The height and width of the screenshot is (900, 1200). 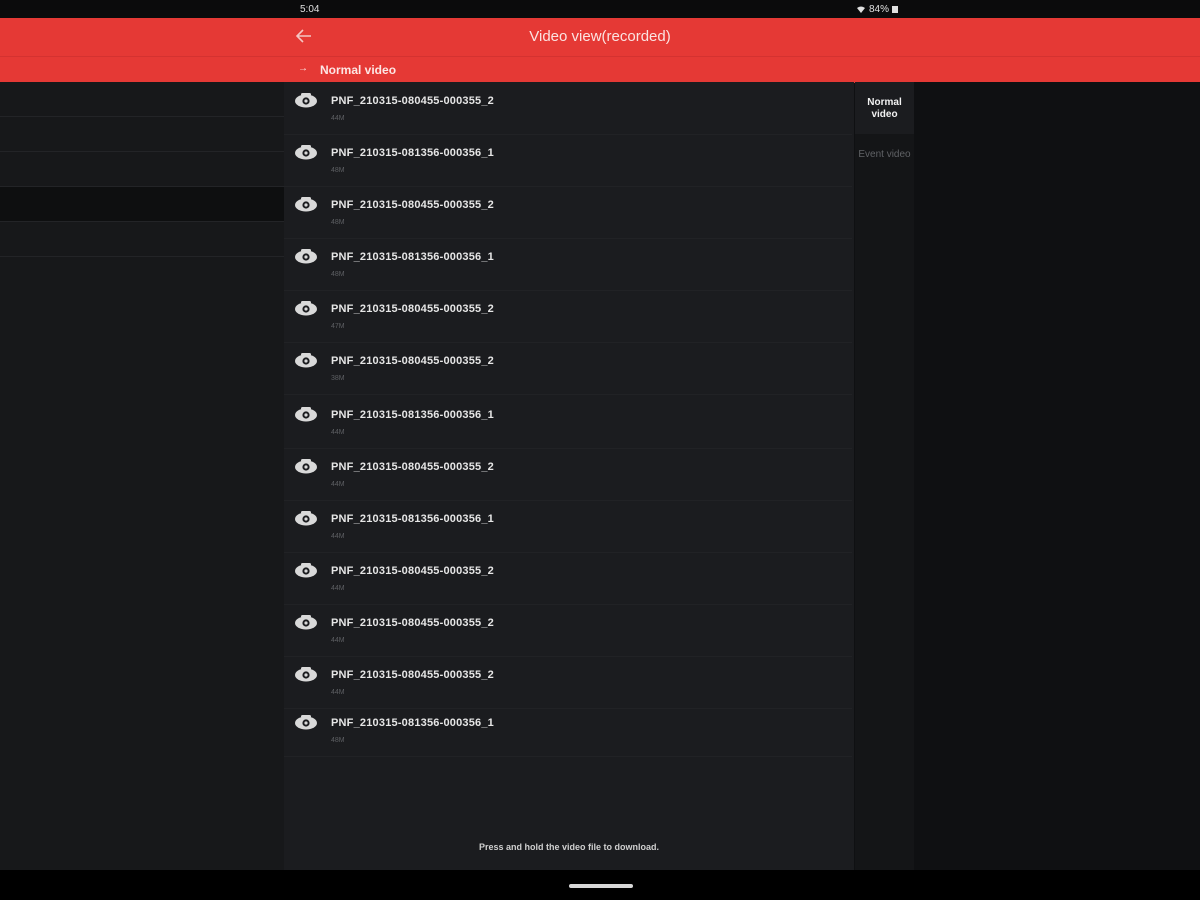 I want to click on video-type-tabs: Normal video Event video, so click(x=884, y=476).